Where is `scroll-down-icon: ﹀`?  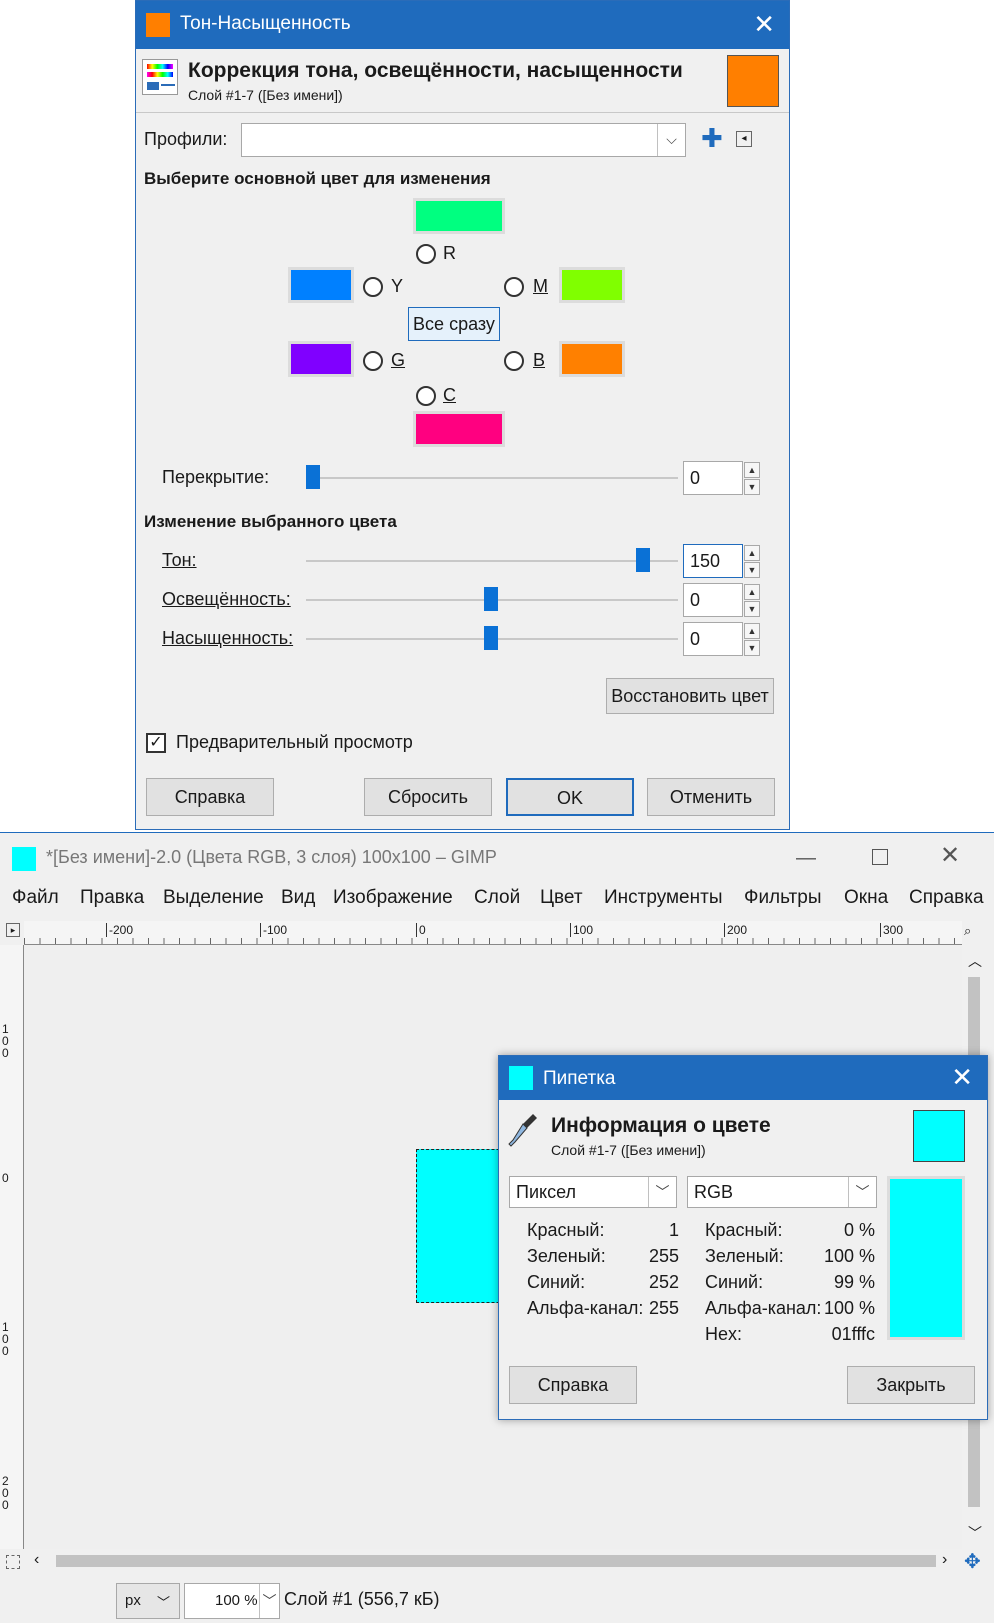 scroll-down-icon: ﹀ is located at coordinates (975, 1533).